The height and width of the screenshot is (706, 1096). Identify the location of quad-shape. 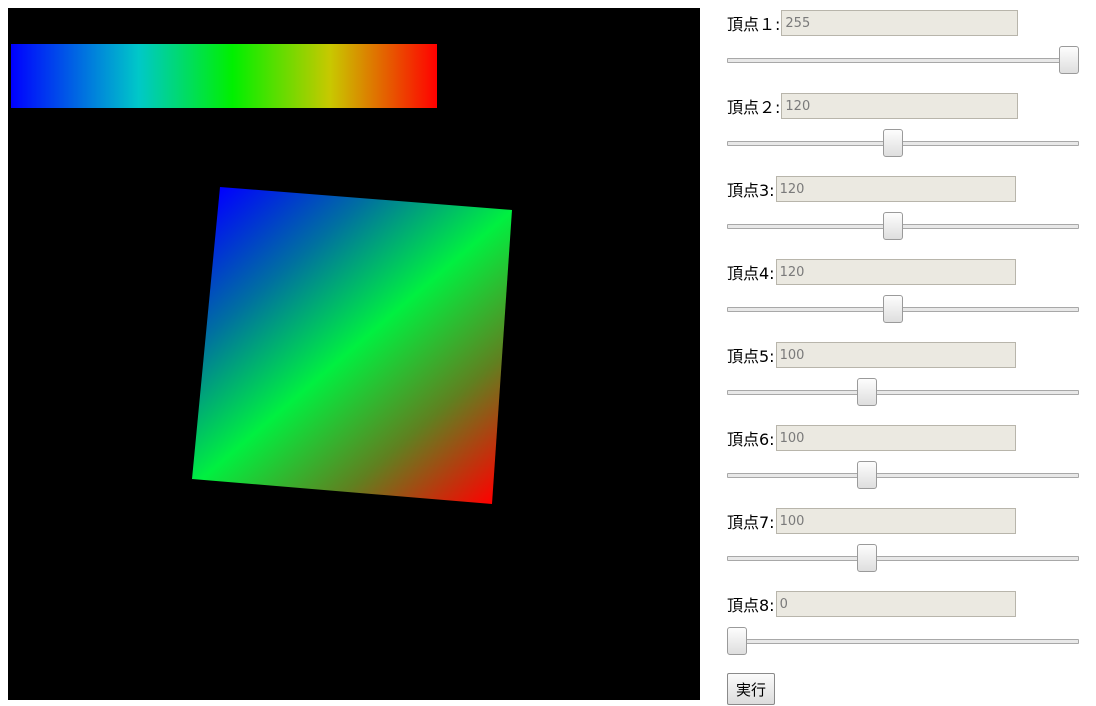
(352, 345).